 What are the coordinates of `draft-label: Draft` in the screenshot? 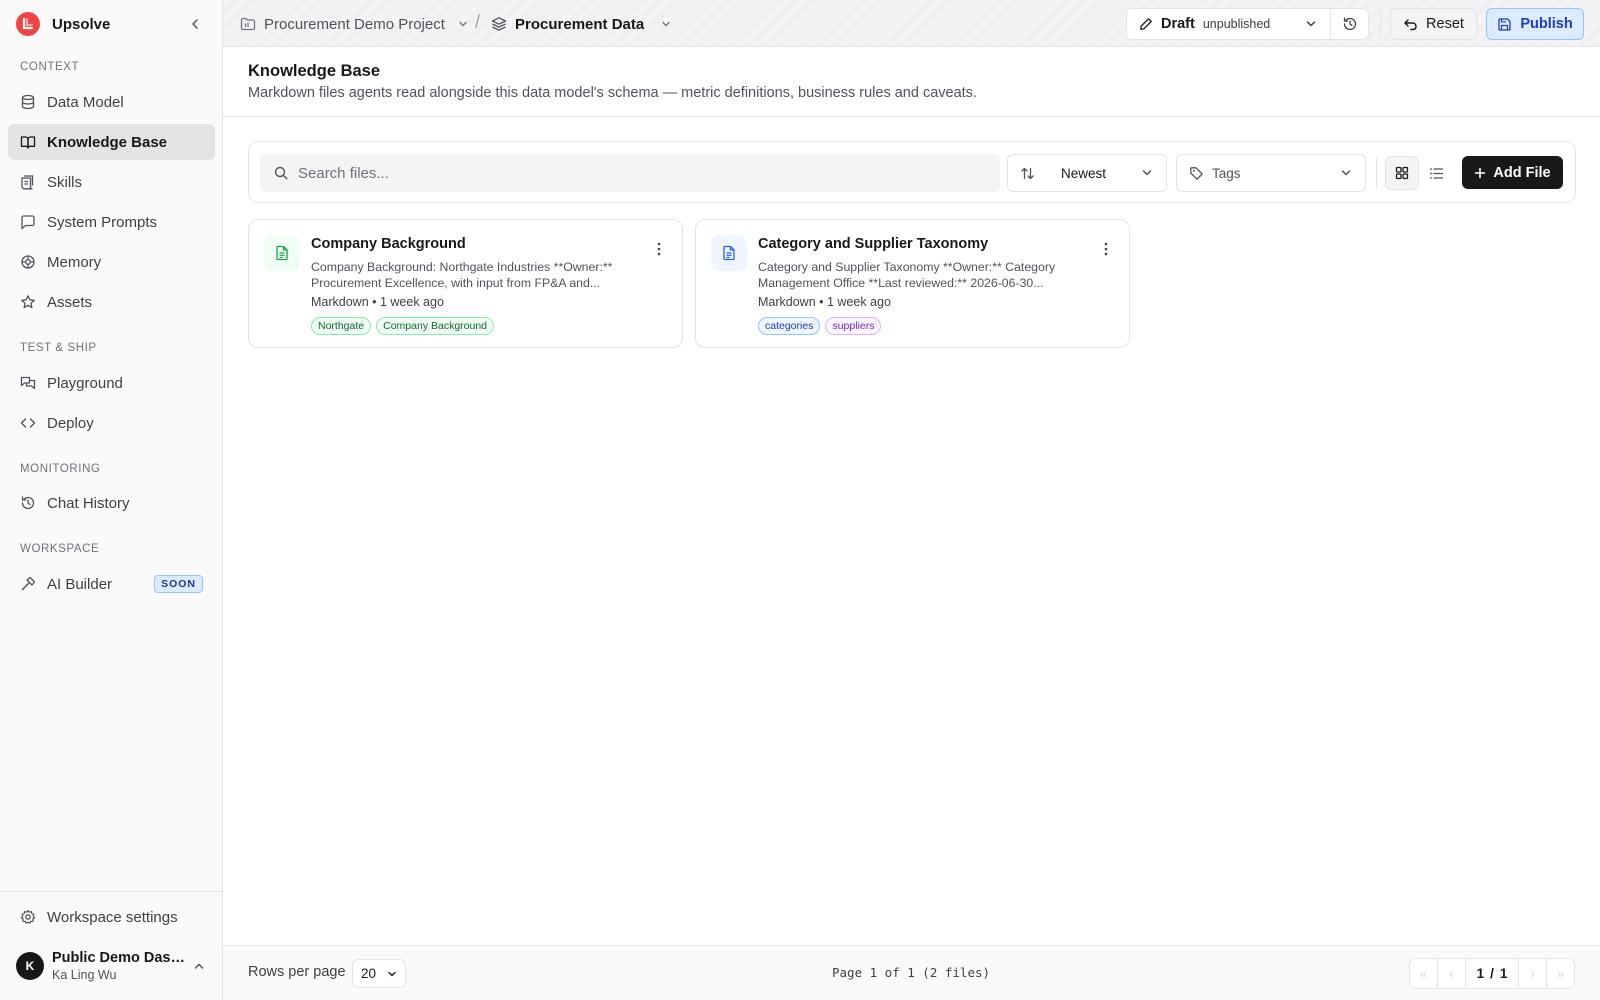 It's located at (1178, 24).